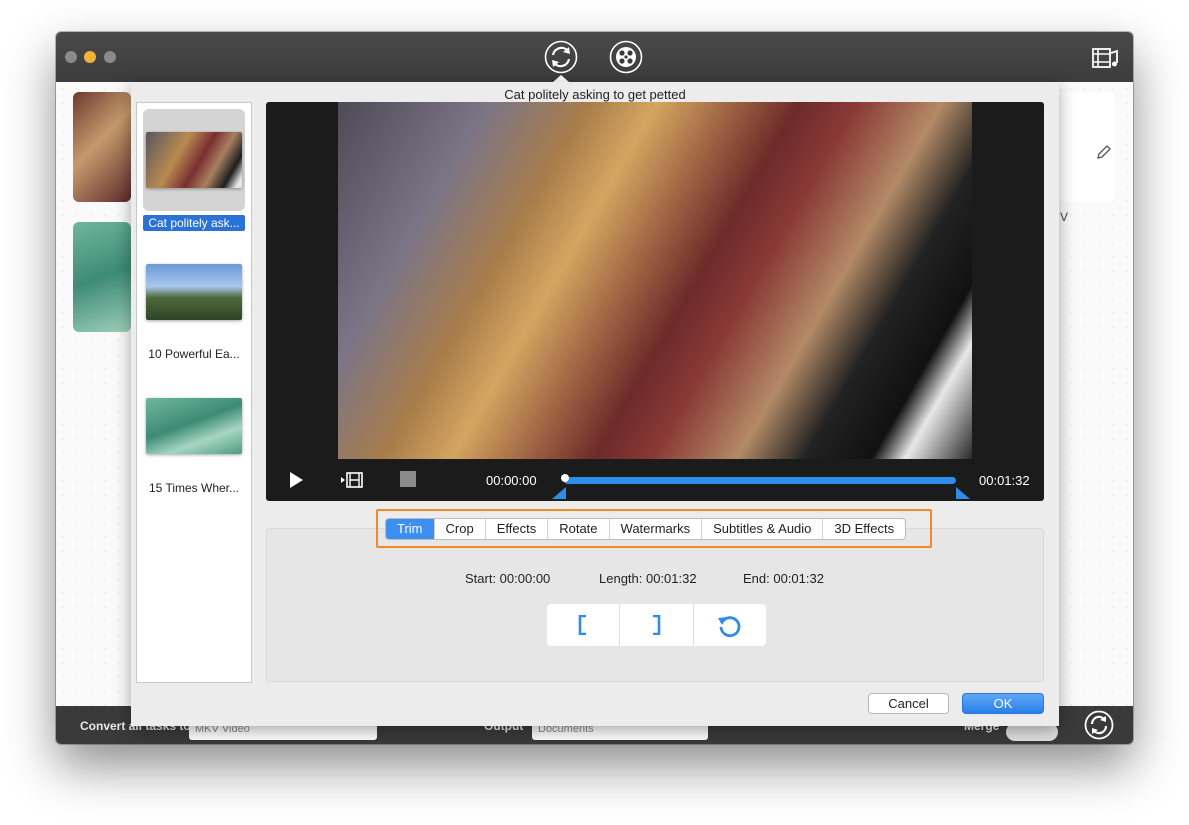  What do you see at coordinates (595, 94) in the screenshot?
I see `dialog-title: Cat politely asking to get petted` at bounding box center [595, 94].